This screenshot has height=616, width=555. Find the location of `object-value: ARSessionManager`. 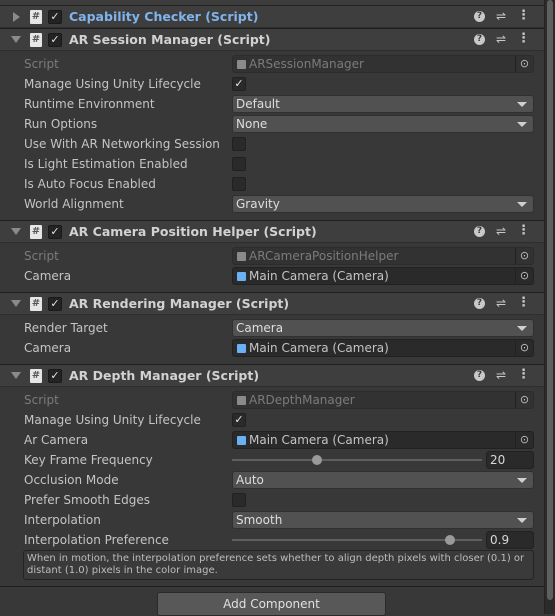

object-value: ARSessionManager is located at coordinates (306, 64).